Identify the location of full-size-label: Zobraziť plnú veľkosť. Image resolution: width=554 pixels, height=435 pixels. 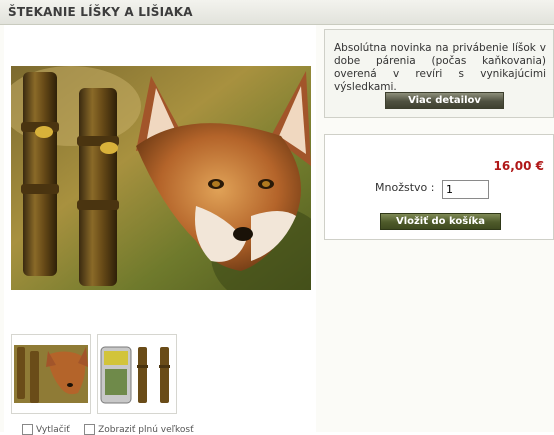
(146, 430).